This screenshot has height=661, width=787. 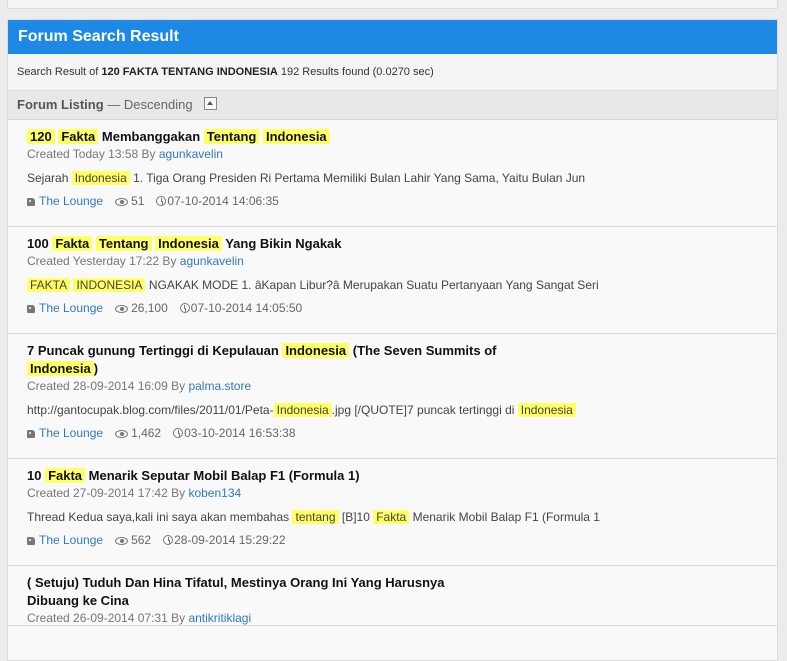 I want to click on panel-header: Forum Search Result, so click(x=392, y=37).